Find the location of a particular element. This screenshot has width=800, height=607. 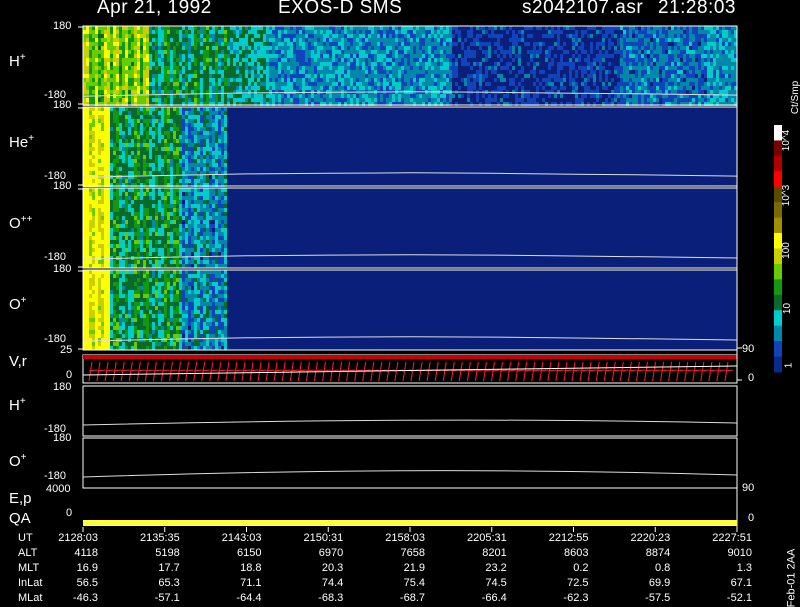

ephem-cell: 21.9 is located at coordinates (395, 568).